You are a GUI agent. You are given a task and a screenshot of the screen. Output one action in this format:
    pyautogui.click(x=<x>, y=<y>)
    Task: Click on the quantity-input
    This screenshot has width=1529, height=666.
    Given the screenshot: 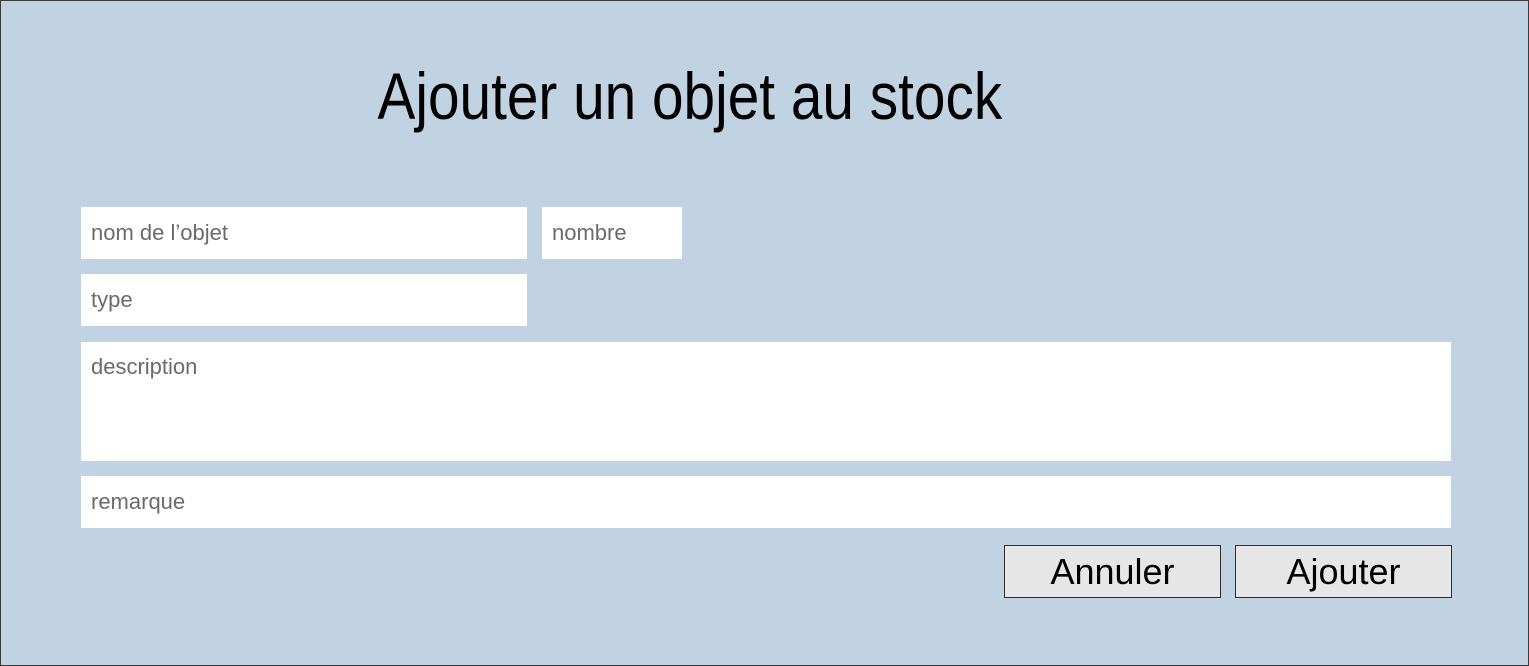 What is the action you would take?
    pyautogui.click(x=612, y=233)
    